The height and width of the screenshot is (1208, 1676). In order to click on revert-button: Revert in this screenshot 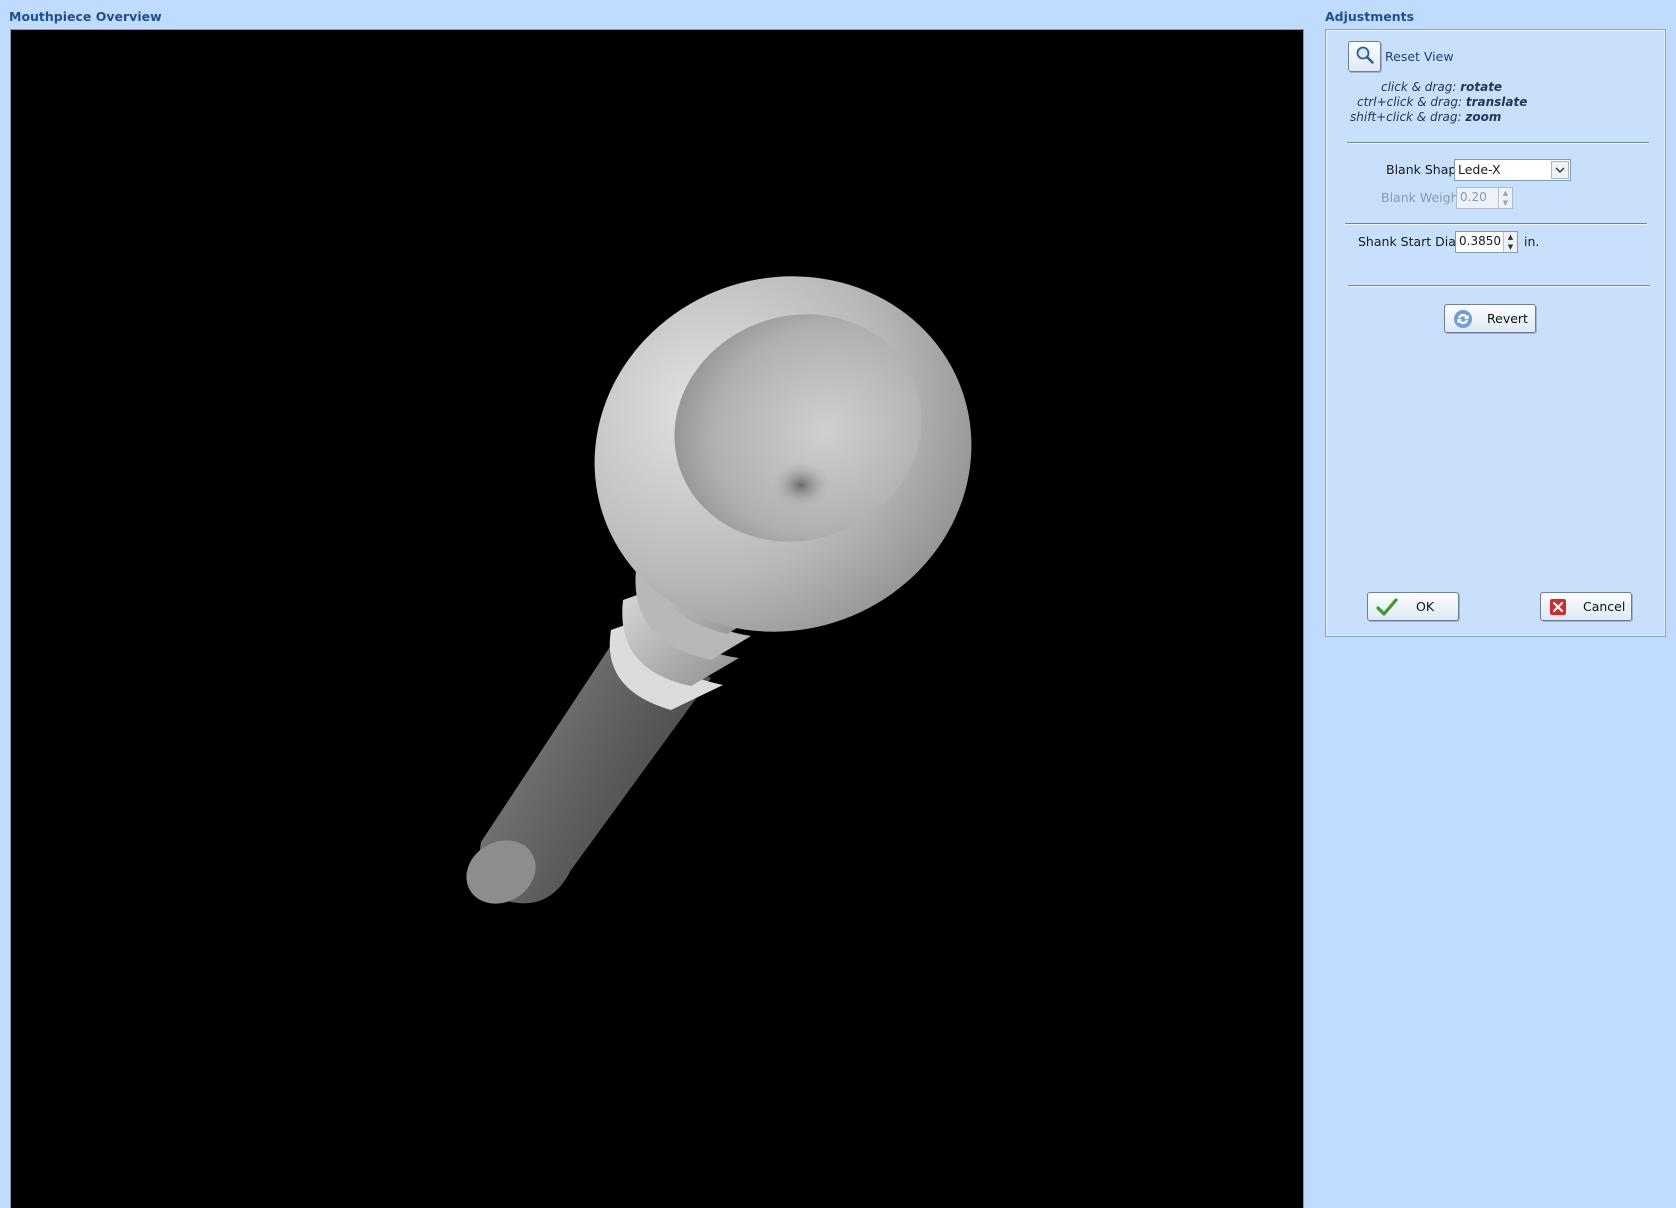, I will do `click(1490, 318)`.